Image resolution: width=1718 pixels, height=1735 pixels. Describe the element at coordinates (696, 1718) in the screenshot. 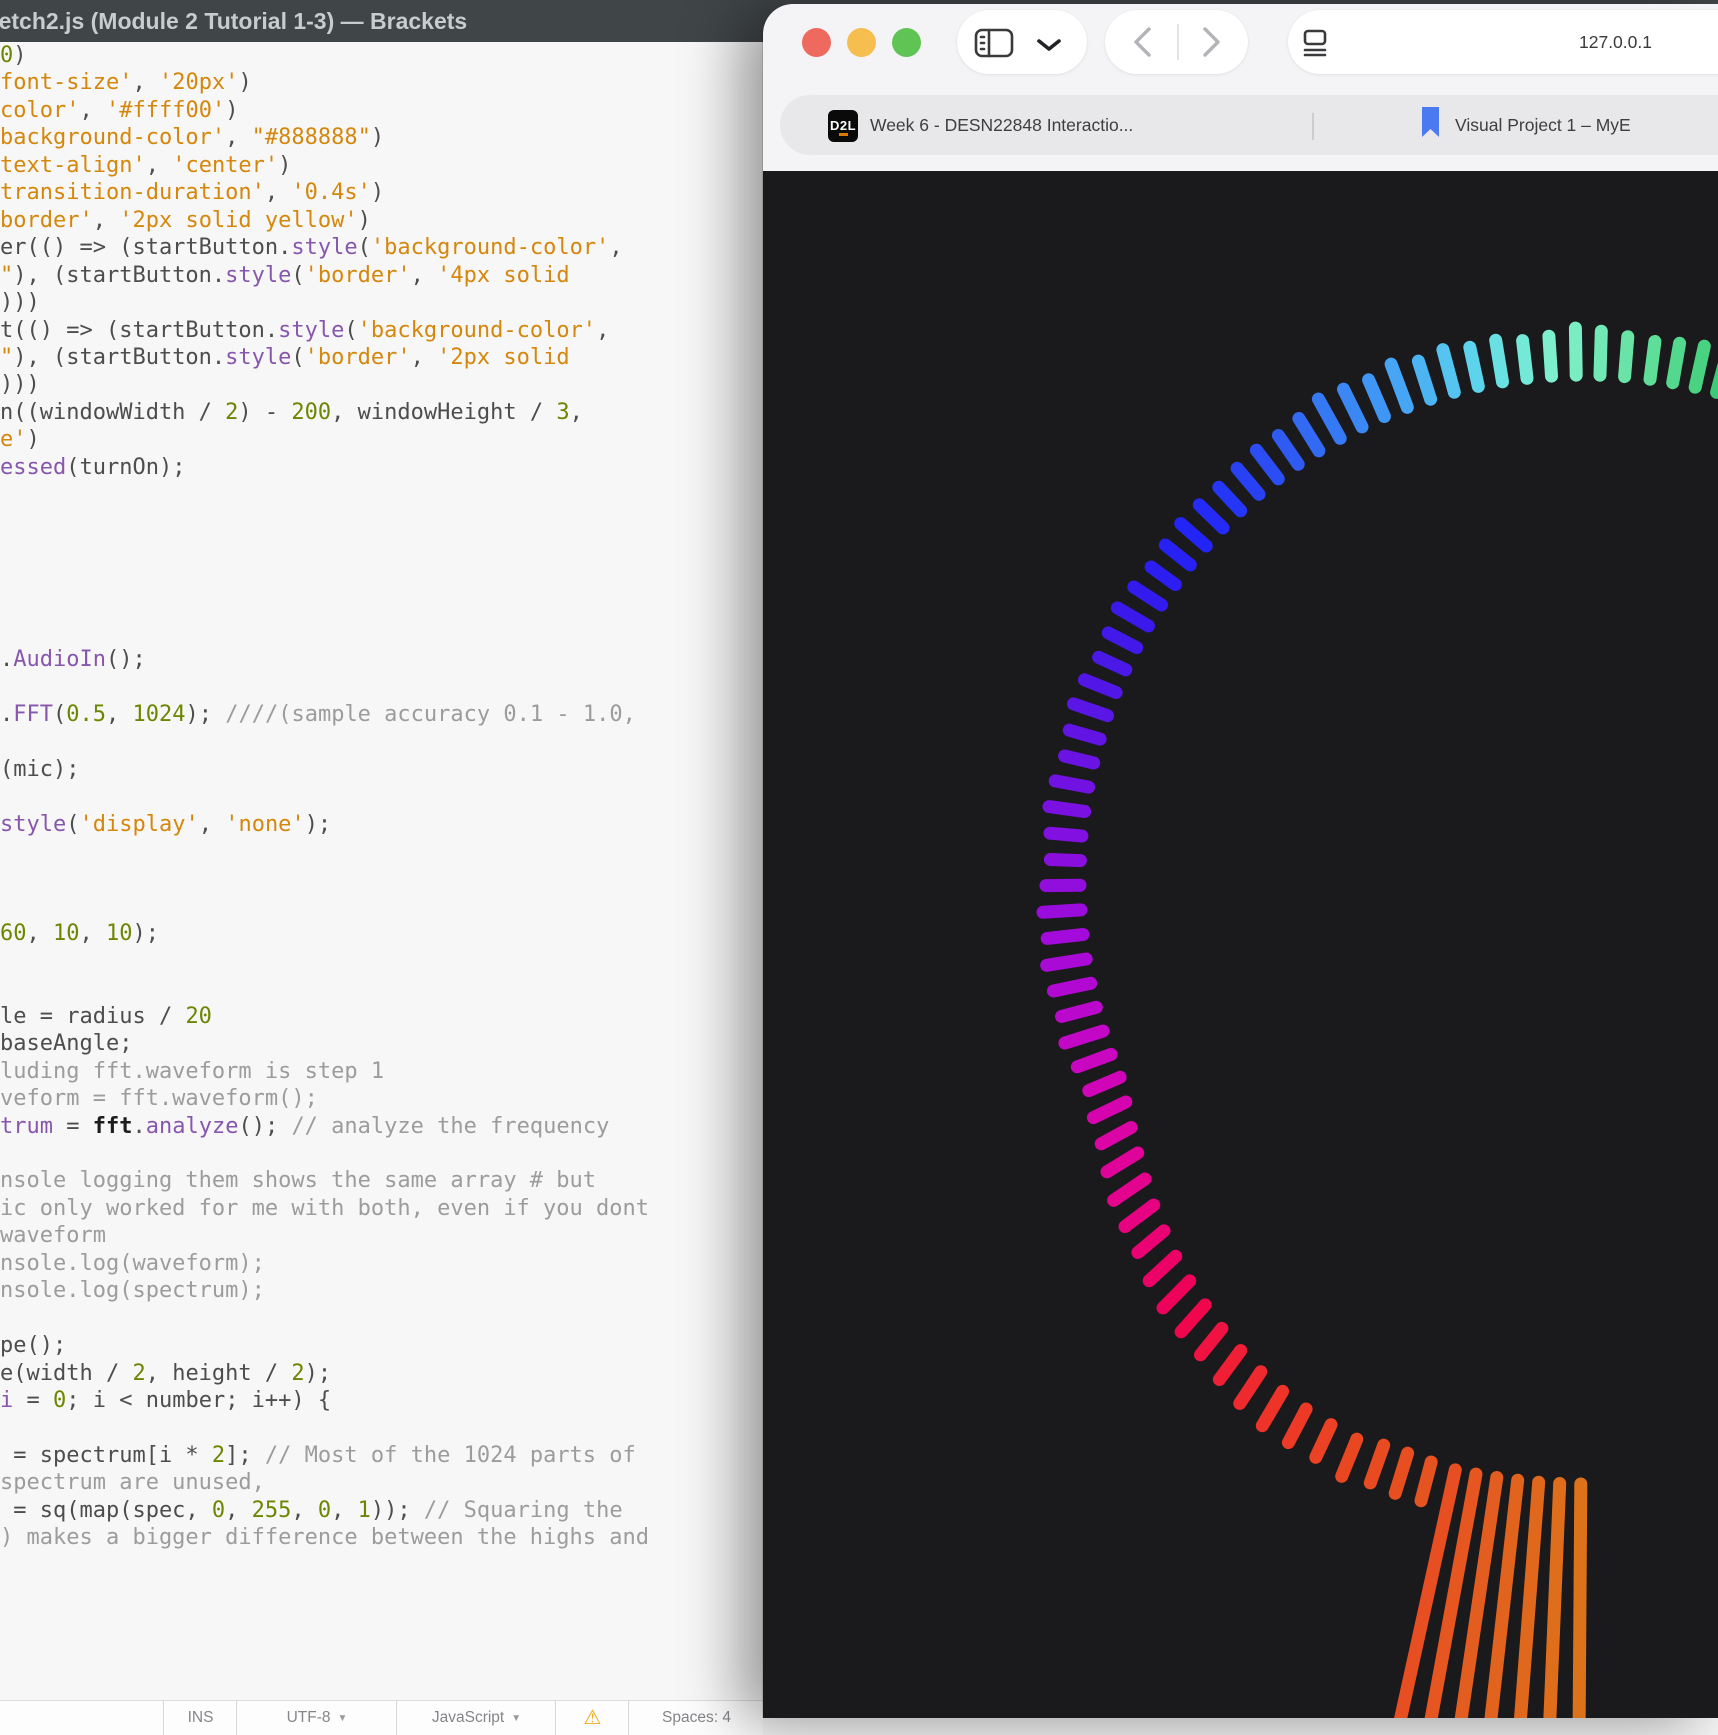

I see `status-spaces: Spaces: 4` at that location.